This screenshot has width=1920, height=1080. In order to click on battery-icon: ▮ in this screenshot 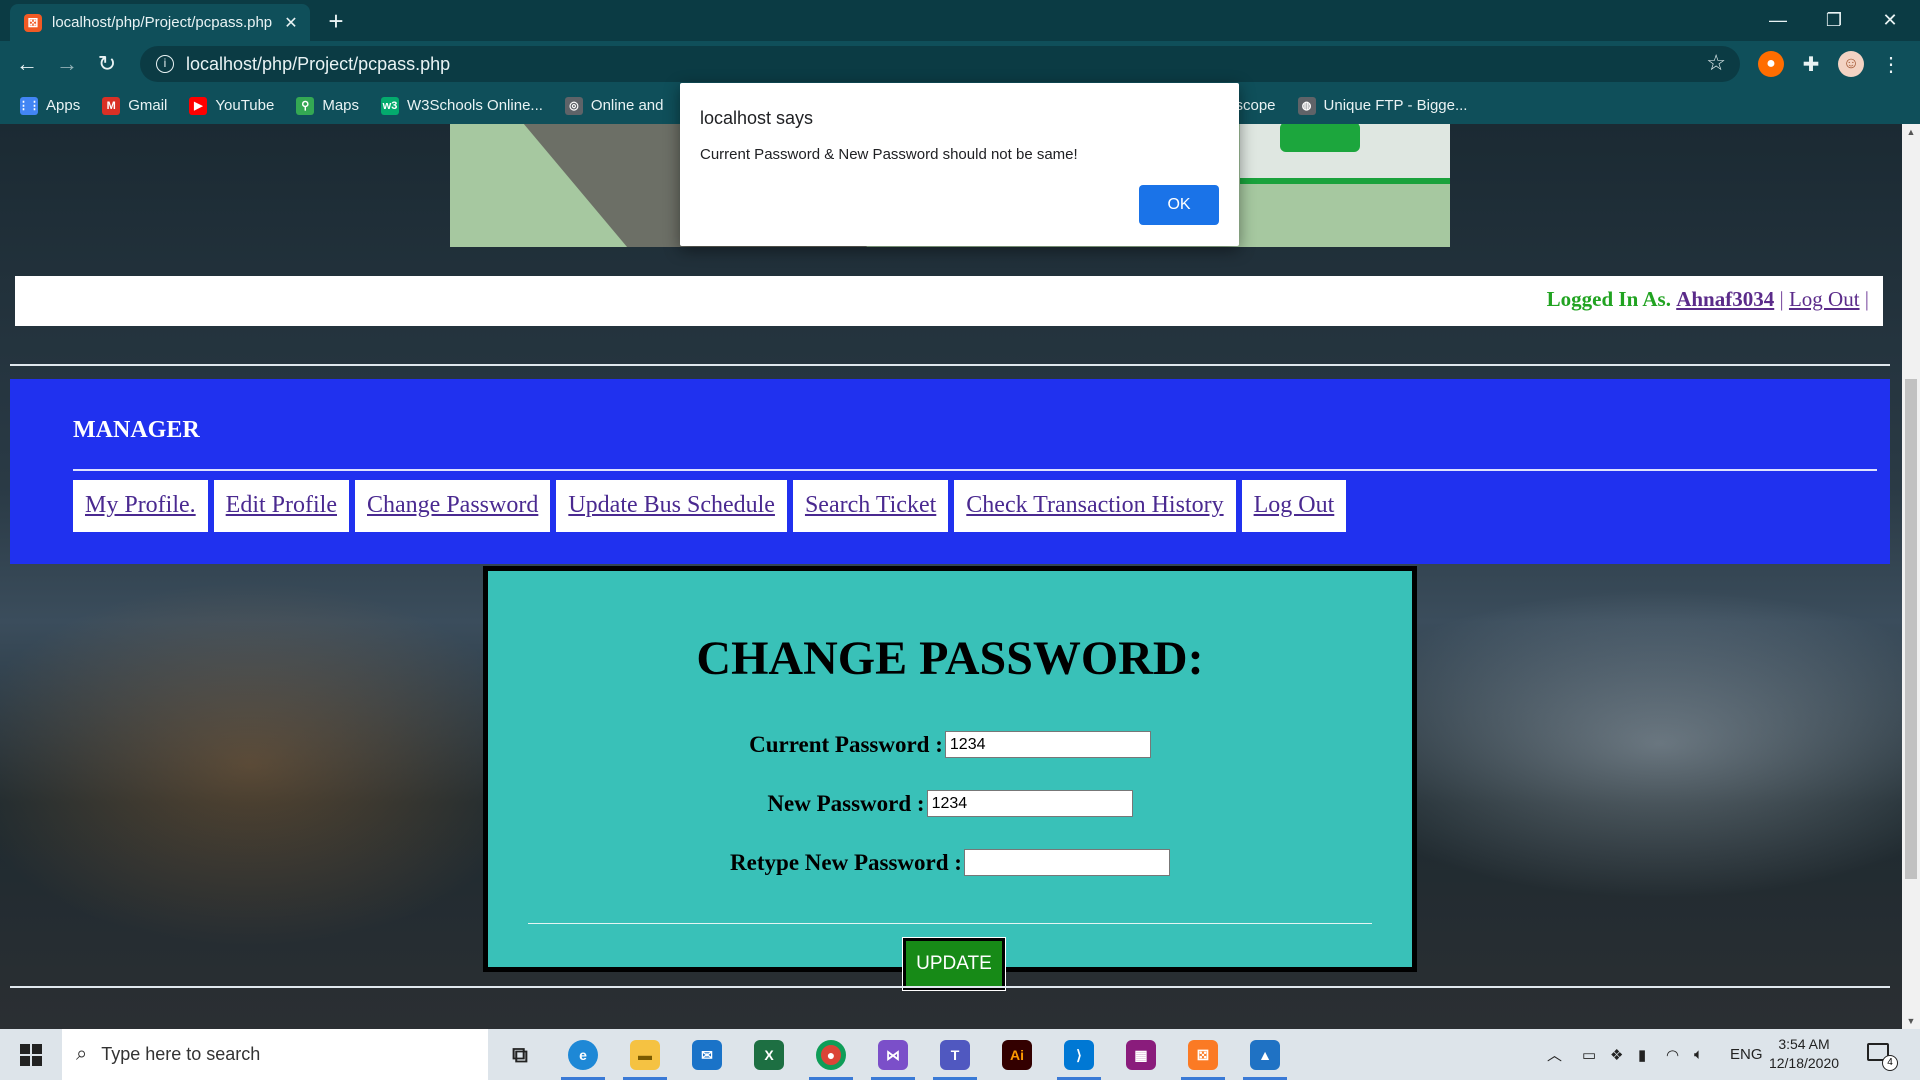, I will do `click(1642, 1054)`.